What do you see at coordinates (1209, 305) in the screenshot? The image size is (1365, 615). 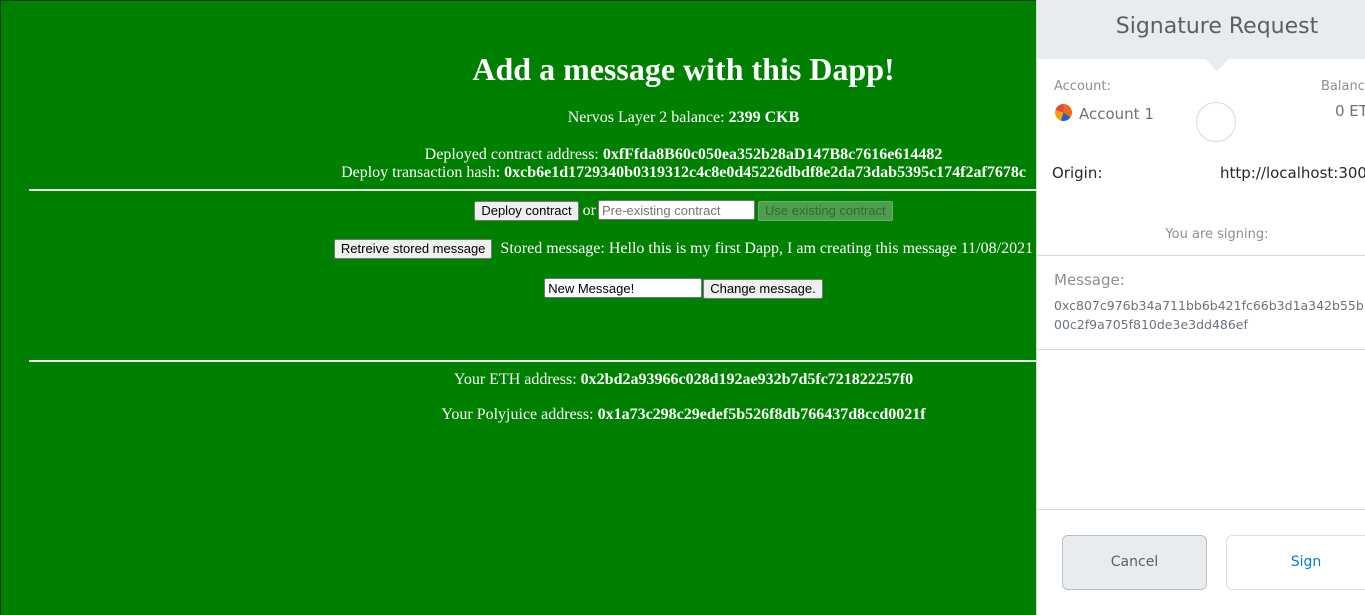 I see `message-line-1: 0xc807c976b34a711bb6b421fc66b3d1a342b55b` at bounding box center [1209, 305].